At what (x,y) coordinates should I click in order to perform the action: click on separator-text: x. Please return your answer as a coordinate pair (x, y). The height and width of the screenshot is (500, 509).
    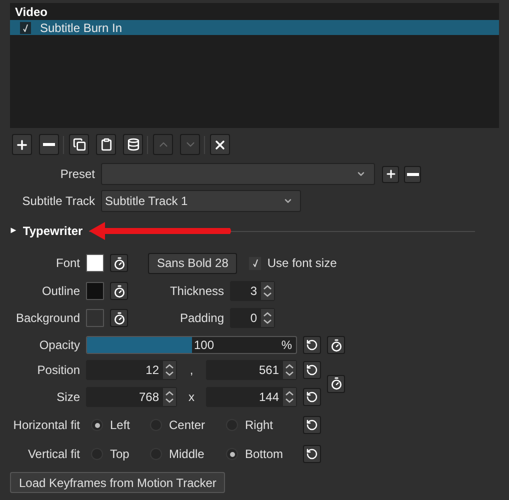
    Looking at the image, I should click on (192, 397).